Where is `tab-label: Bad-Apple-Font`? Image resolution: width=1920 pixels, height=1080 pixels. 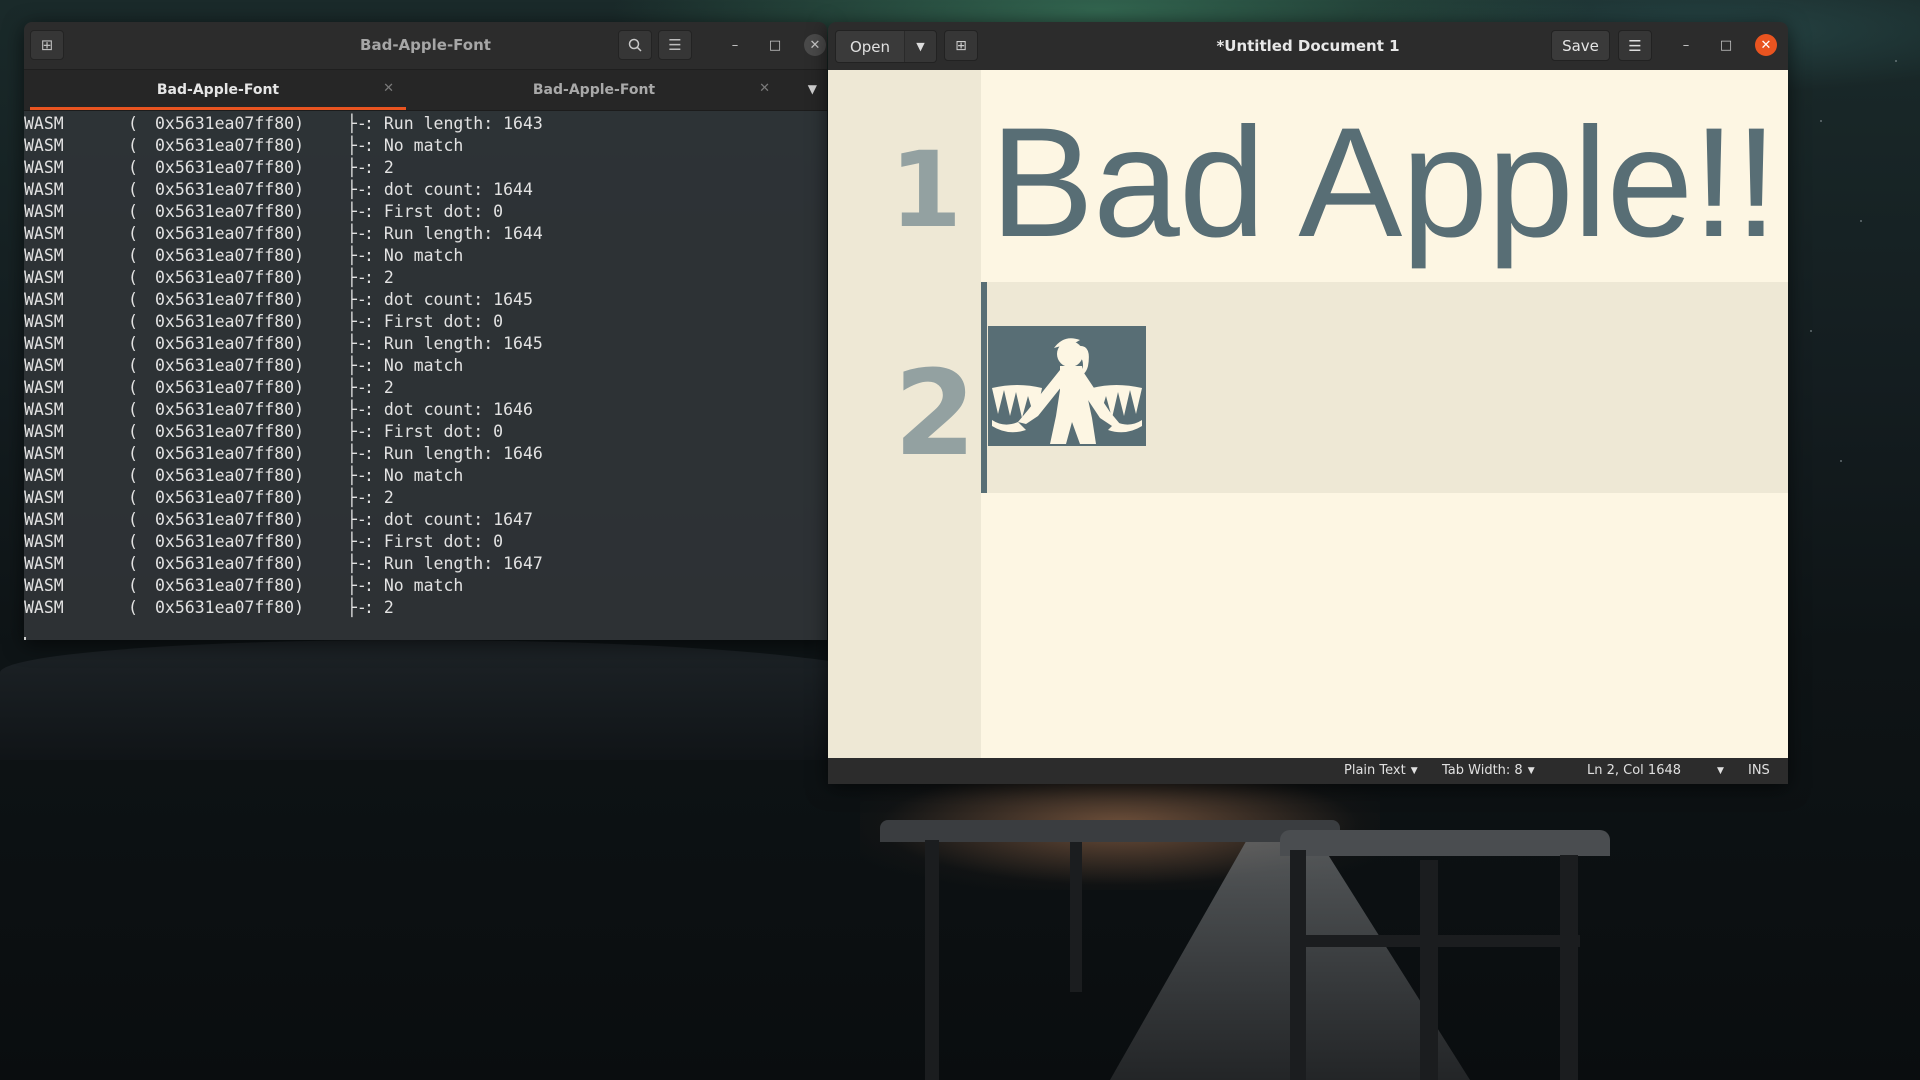 tab-label: Bad-Apple-Font is located at coordinates (218, 90).